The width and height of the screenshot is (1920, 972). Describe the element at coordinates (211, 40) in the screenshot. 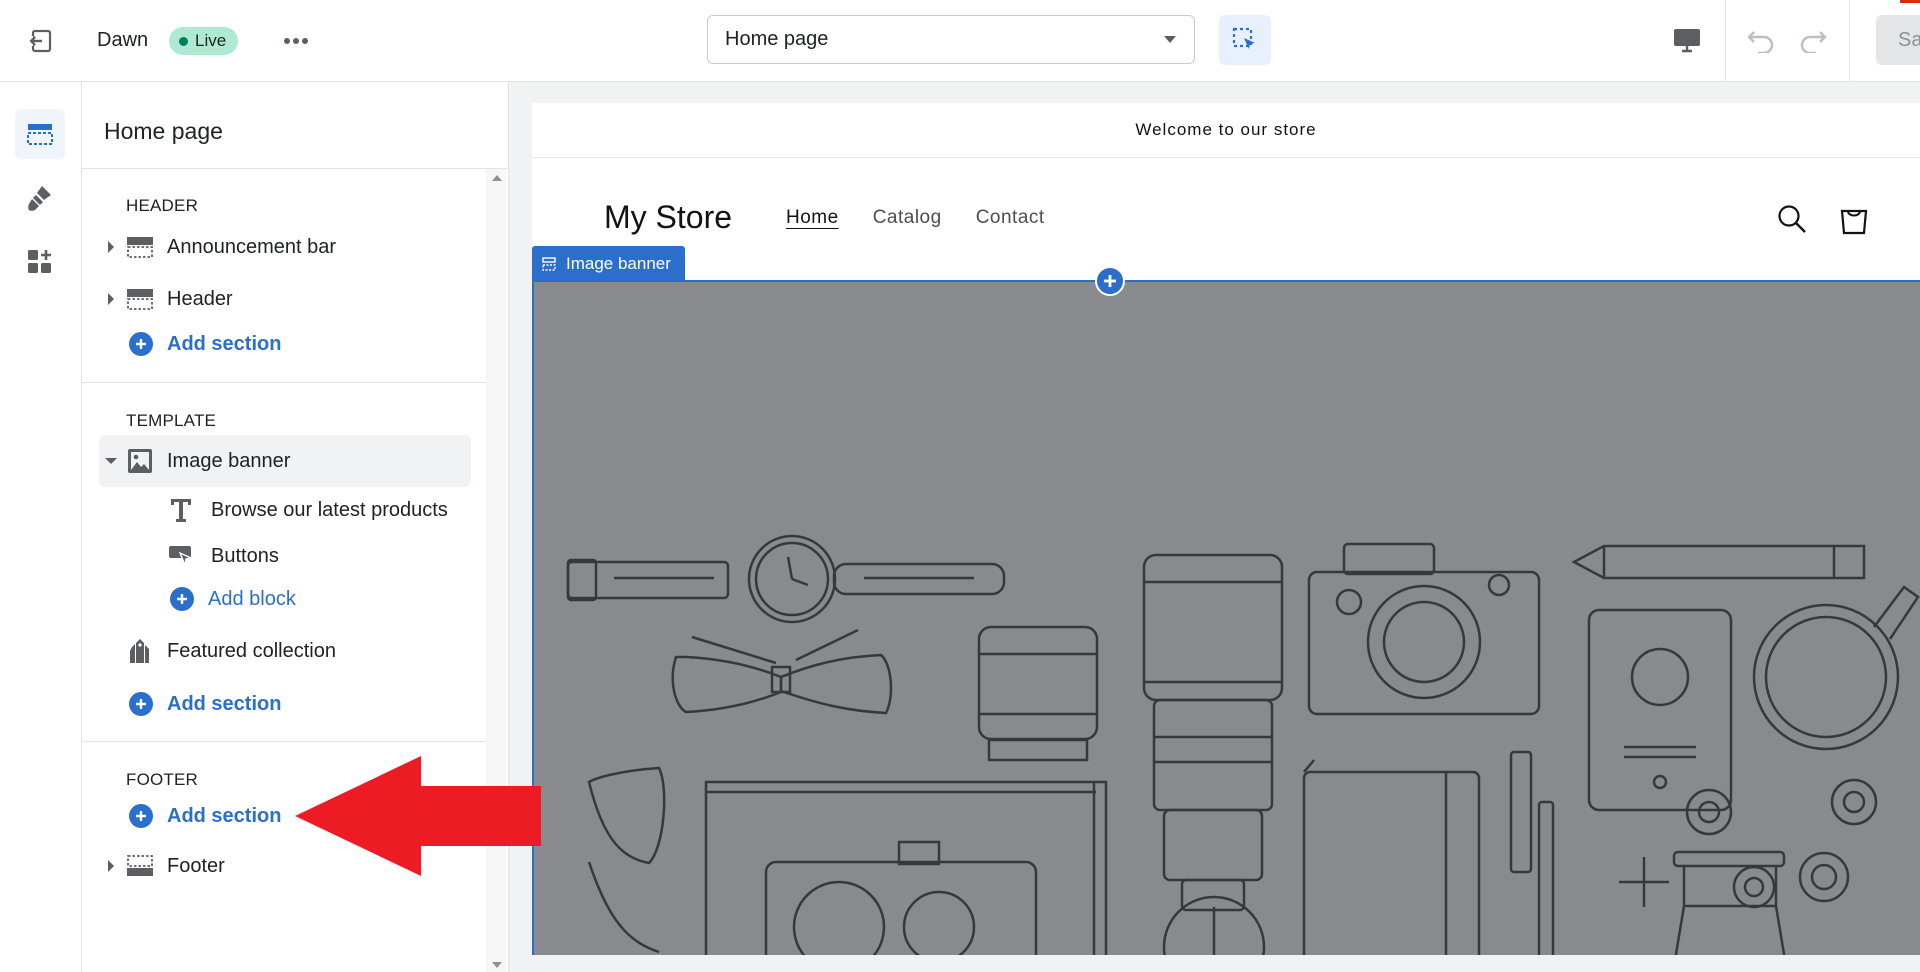

I see `live-badge-label: Live` at that location.